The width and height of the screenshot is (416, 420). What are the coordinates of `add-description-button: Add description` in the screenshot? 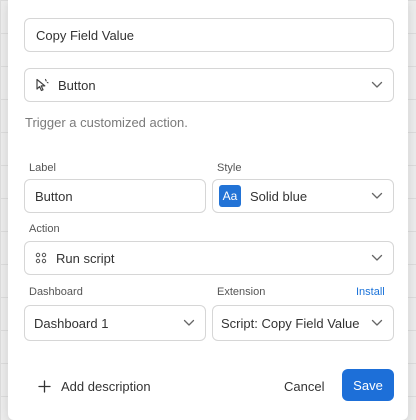 It's located at (94, 386).